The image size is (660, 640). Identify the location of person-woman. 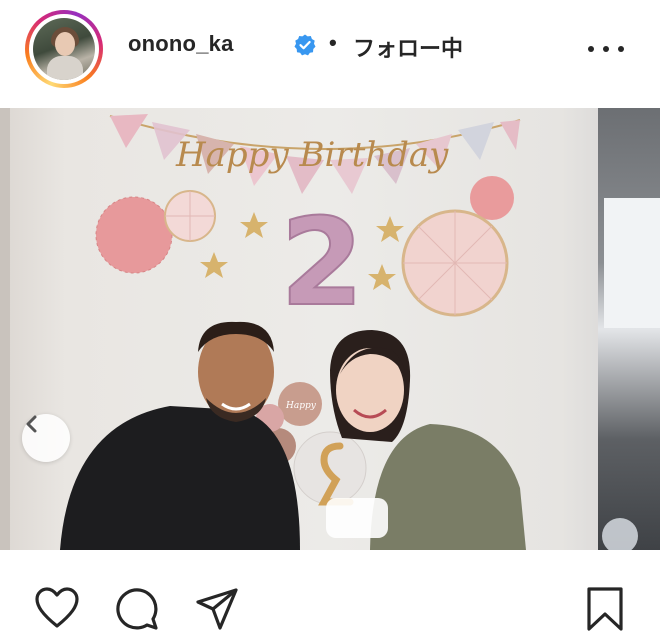
(426, 440).